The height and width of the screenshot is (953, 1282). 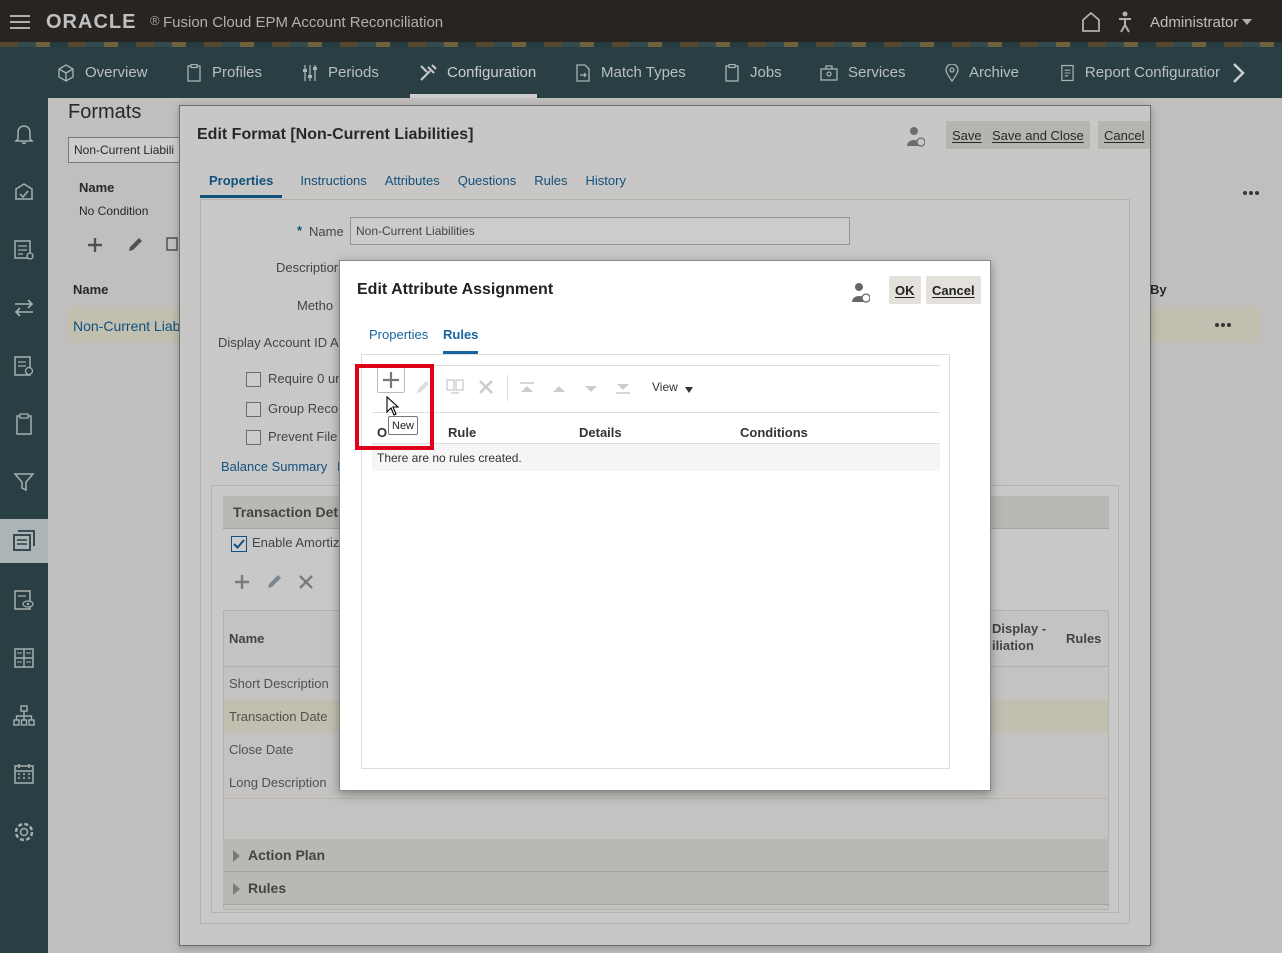 What do you see at coordinates (774, 432) in the screenshot?
I see `col-header-conditions: Conditions` at bounding box center [774, 432].